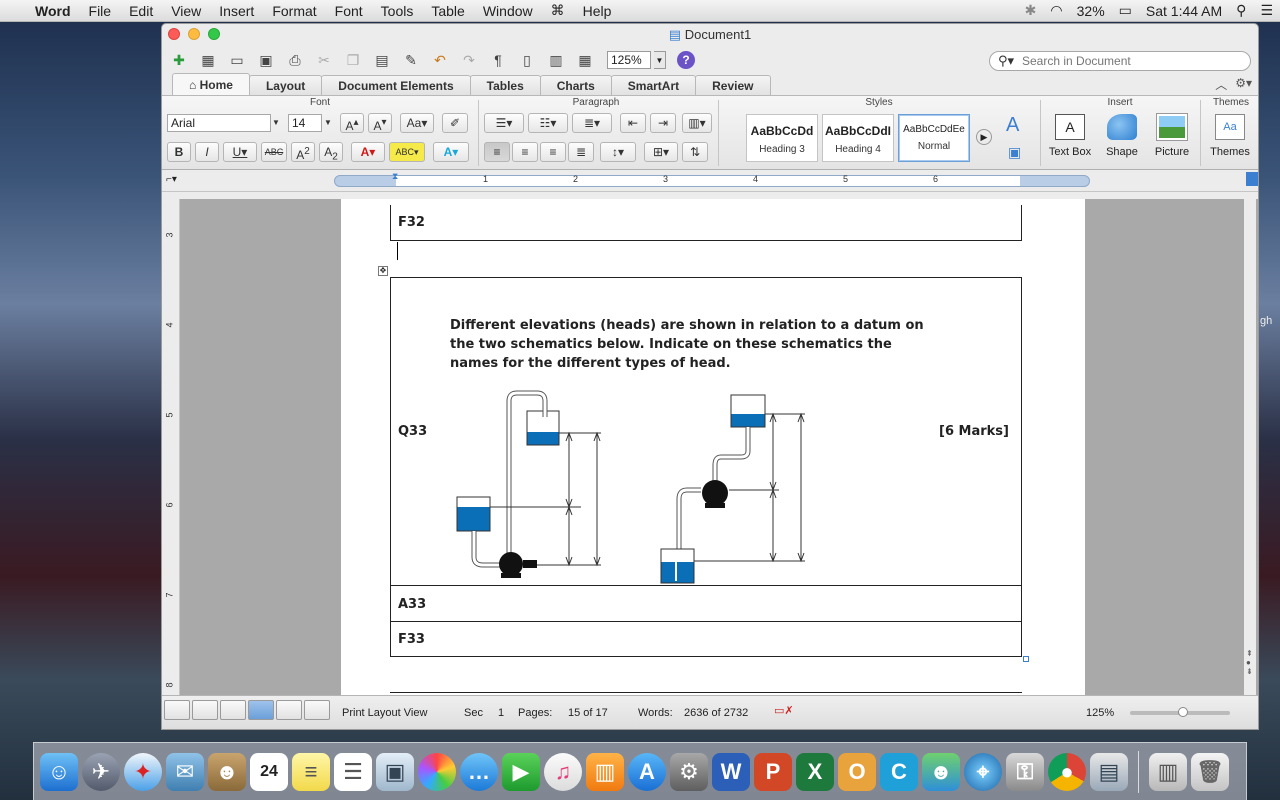 This screenshot has height=800, width=1280. Describe the element at coordinates (858, 138) in the screenshot. I see `style-heading-4: AaBbCcDdI Heading 4` at that location.